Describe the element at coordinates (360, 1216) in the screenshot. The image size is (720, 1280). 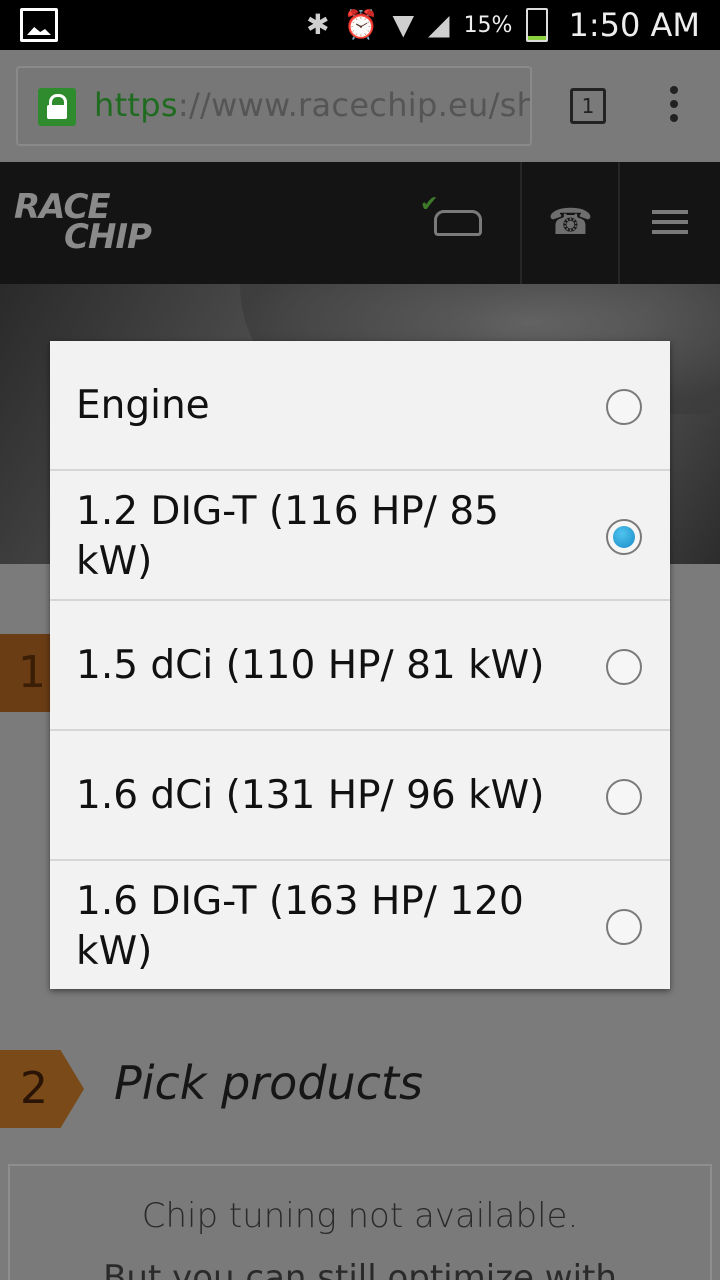
I see `notice-line-1: Chip tuning not available.` at that location.